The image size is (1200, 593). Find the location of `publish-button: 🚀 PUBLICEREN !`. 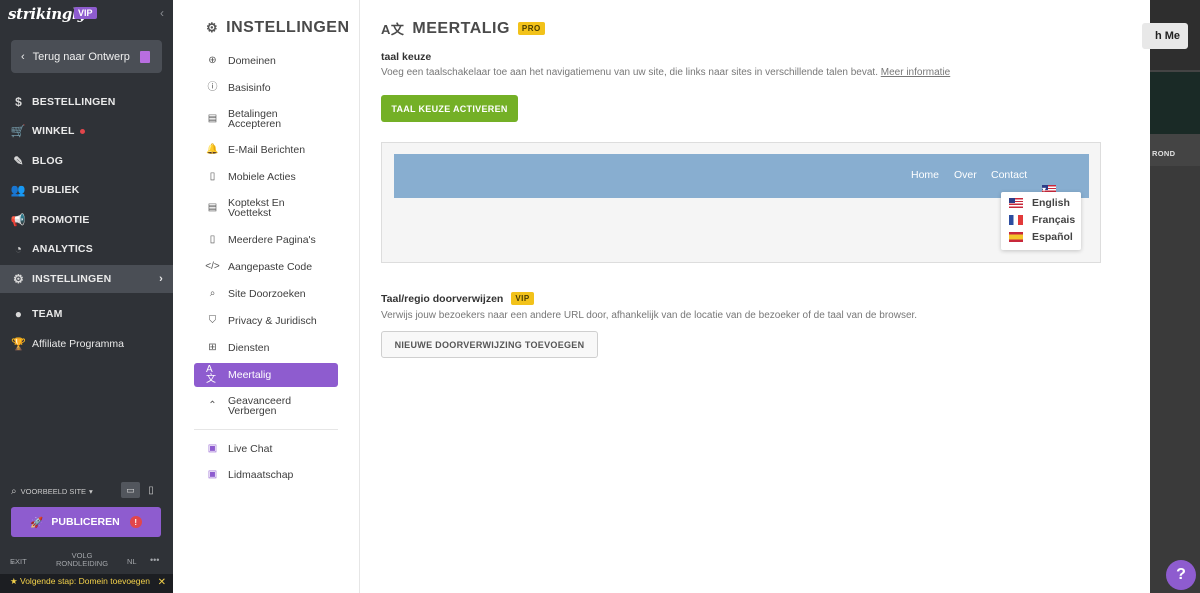

publish-button: 🚀 PUBLICEREN ! is located at coordinates (86, 522).